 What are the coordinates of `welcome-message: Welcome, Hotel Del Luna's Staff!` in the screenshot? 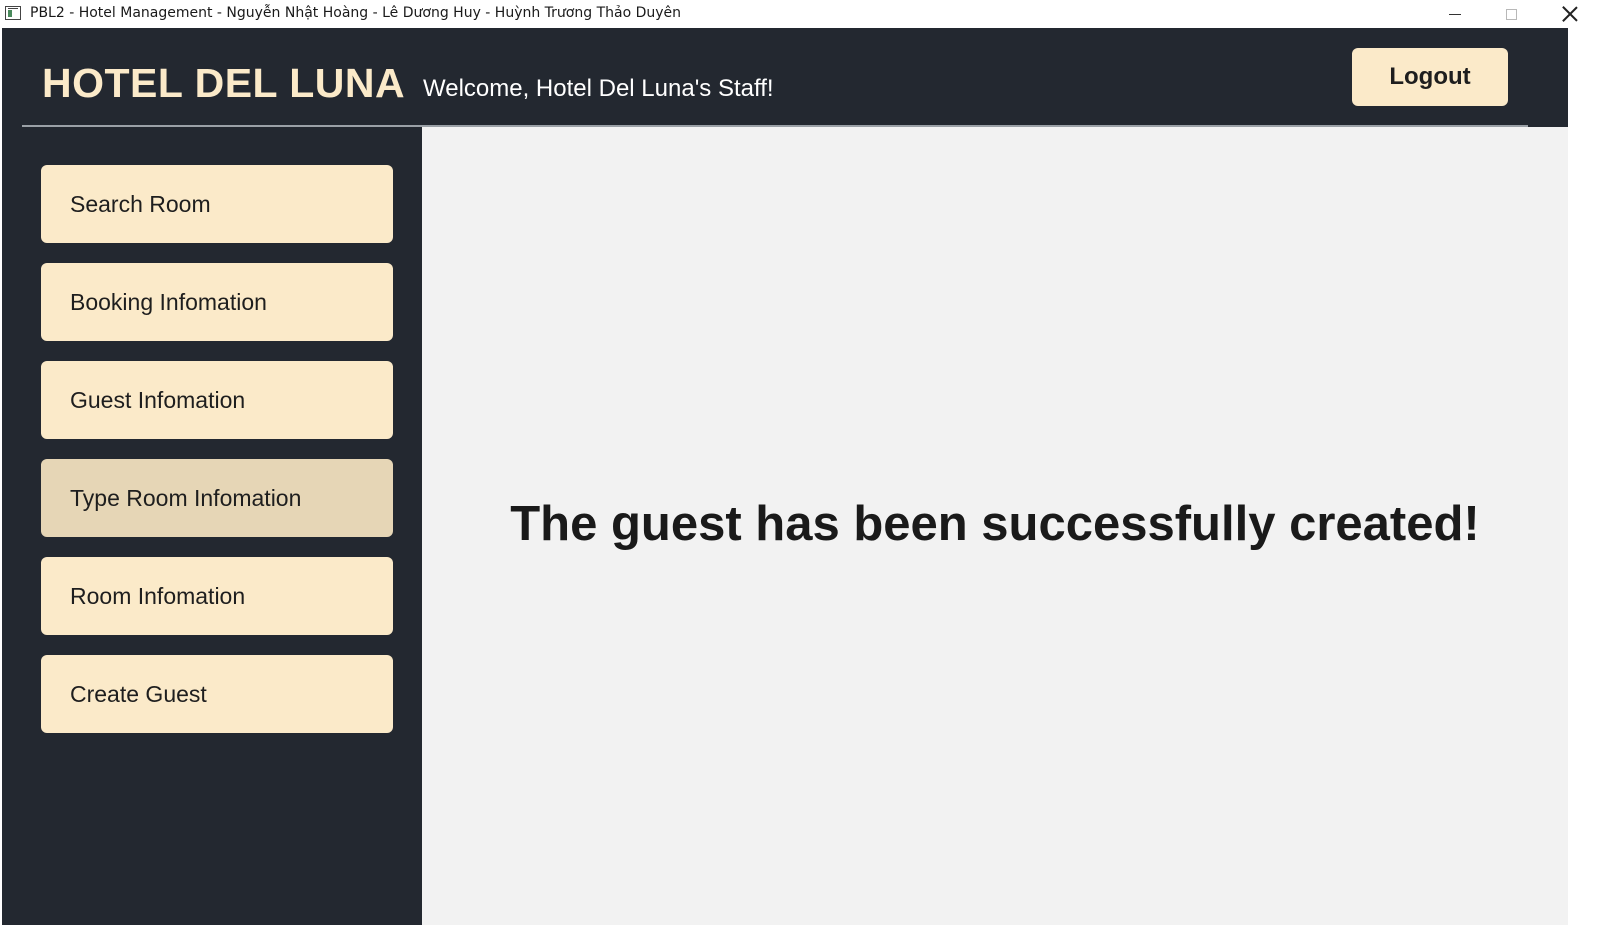 It's located at (598, 88).